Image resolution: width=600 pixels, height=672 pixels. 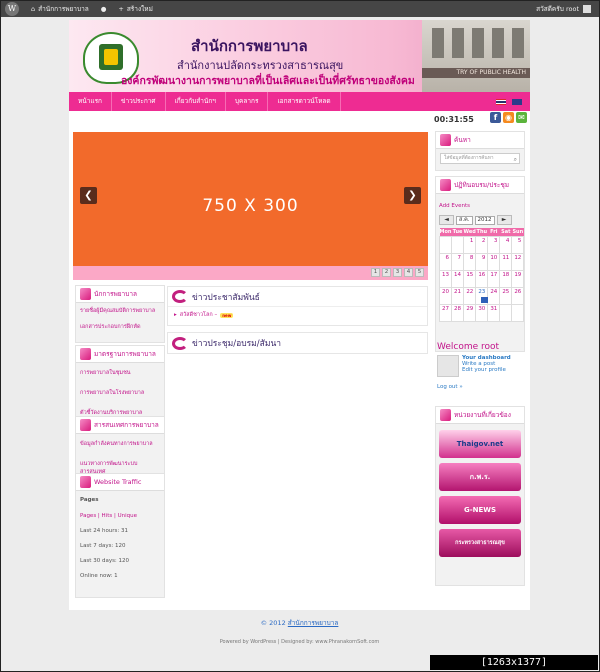 I want to click on calendar-day: 9, so click(x=482, y=261).